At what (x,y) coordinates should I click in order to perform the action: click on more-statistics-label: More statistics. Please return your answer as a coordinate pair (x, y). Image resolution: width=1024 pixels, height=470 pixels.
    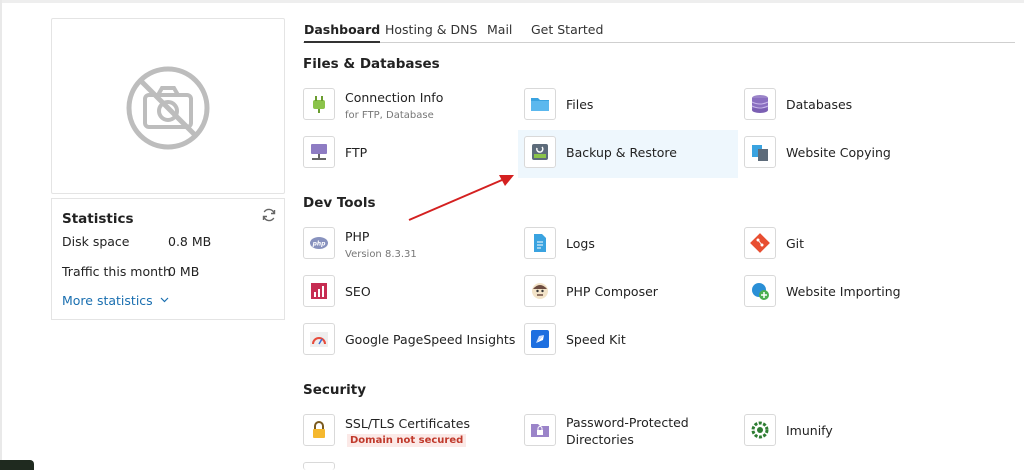
    Looking at the image, I should click on (107, 300).